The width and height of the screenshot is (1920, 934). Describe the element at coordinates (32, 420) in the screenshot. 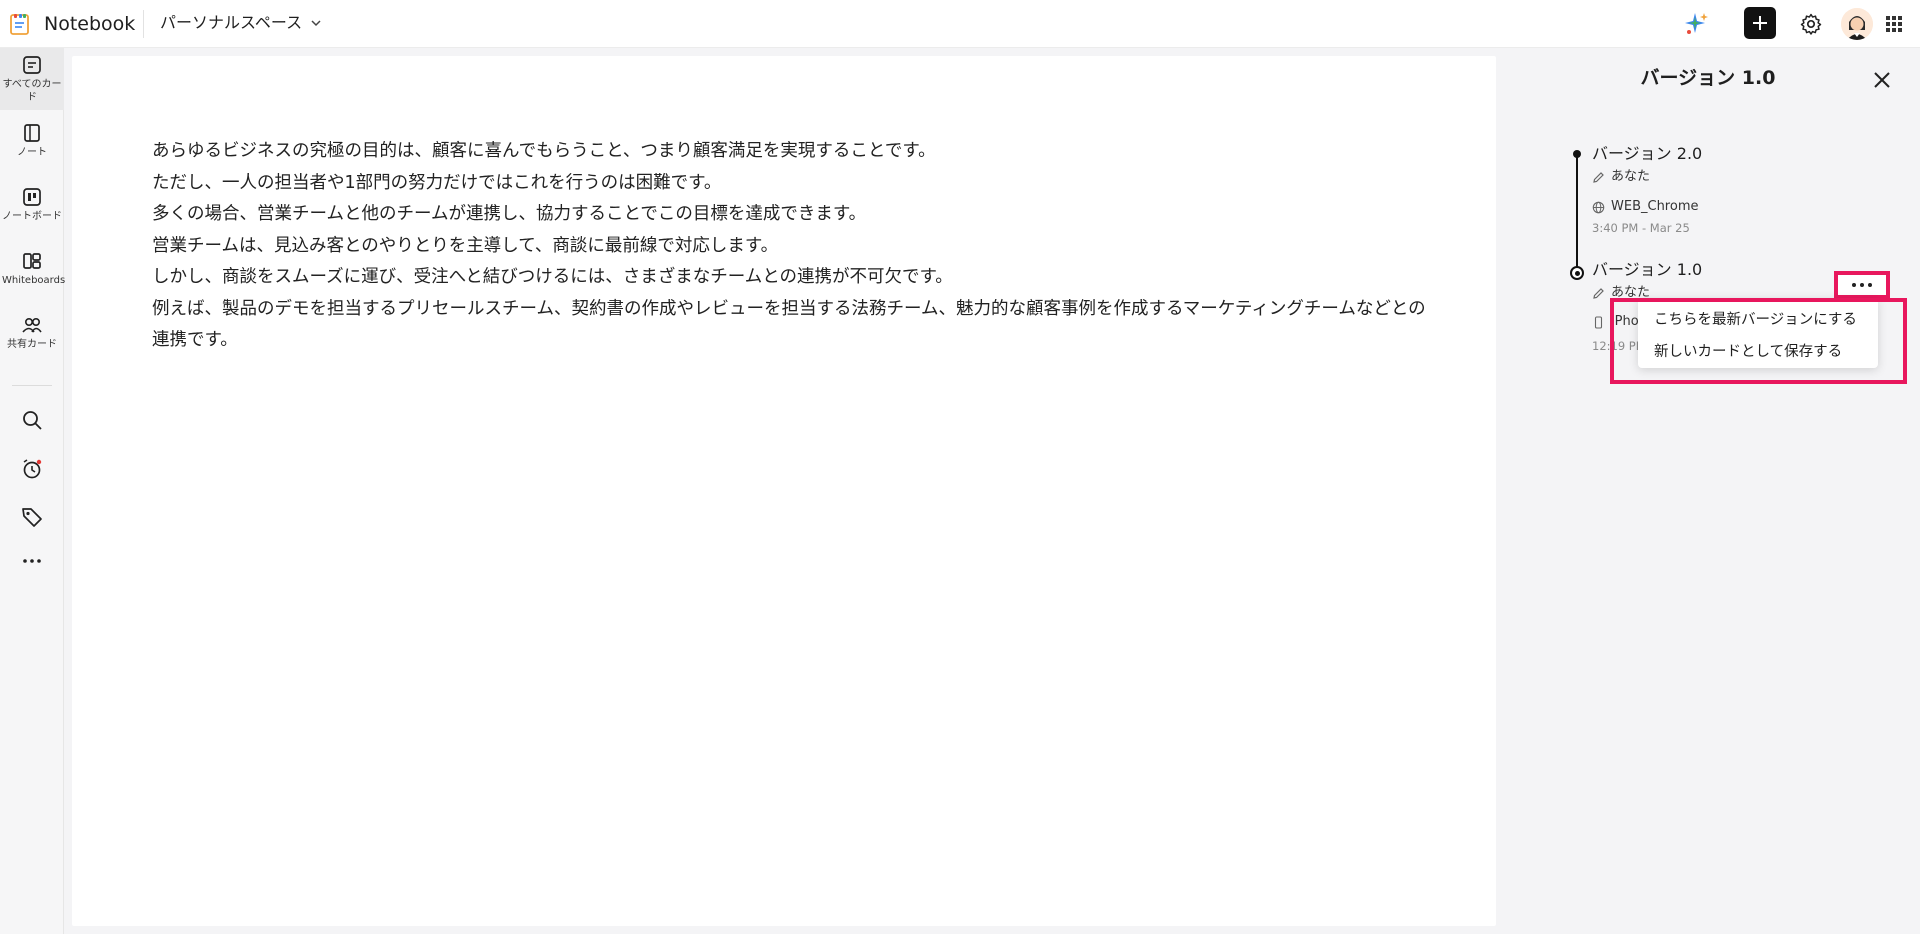

I see `search-icon` at that location.